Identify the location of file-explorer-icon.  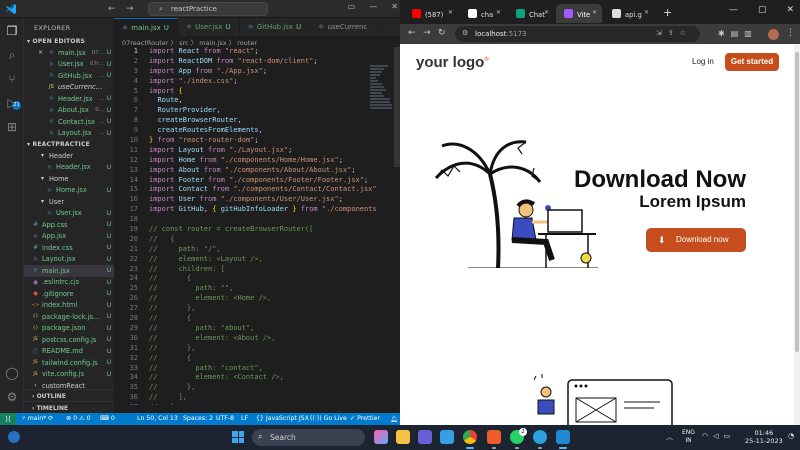
(403, 437).